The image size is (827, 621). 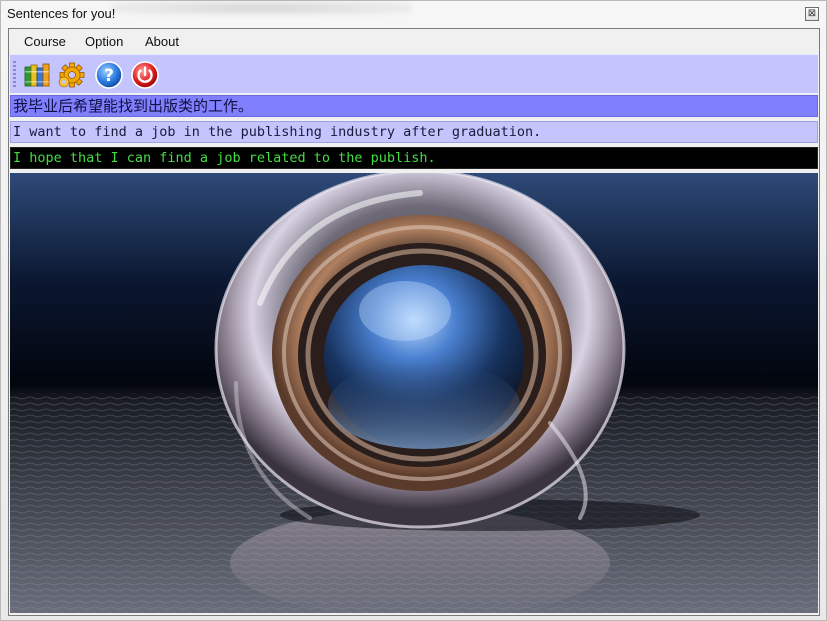 What do you see at coordinates (261, 8) in the screenshot?
I see `title-bar-shadow` at bounding box center [261, 8].